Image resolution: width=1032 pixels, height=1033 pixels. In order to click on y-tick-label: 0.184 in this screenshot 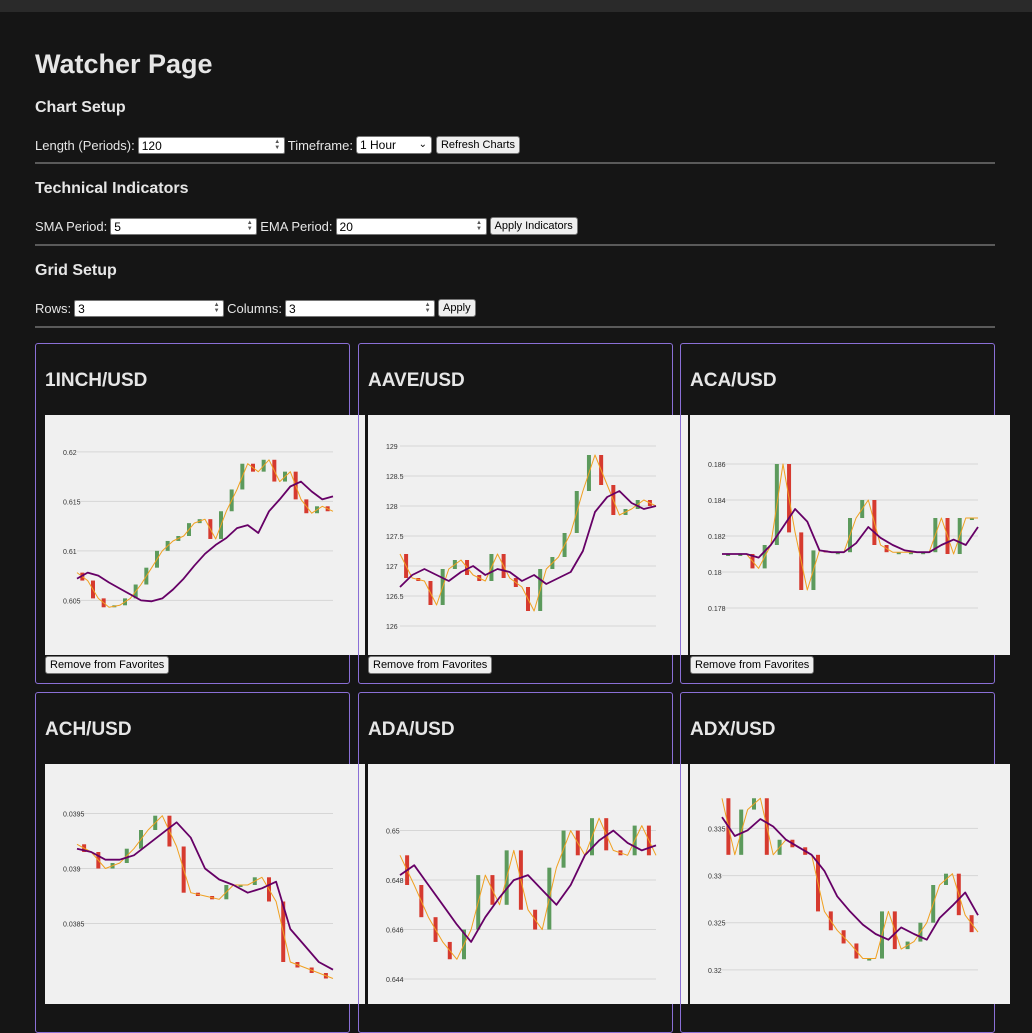, I will do `click(717, 501)`.